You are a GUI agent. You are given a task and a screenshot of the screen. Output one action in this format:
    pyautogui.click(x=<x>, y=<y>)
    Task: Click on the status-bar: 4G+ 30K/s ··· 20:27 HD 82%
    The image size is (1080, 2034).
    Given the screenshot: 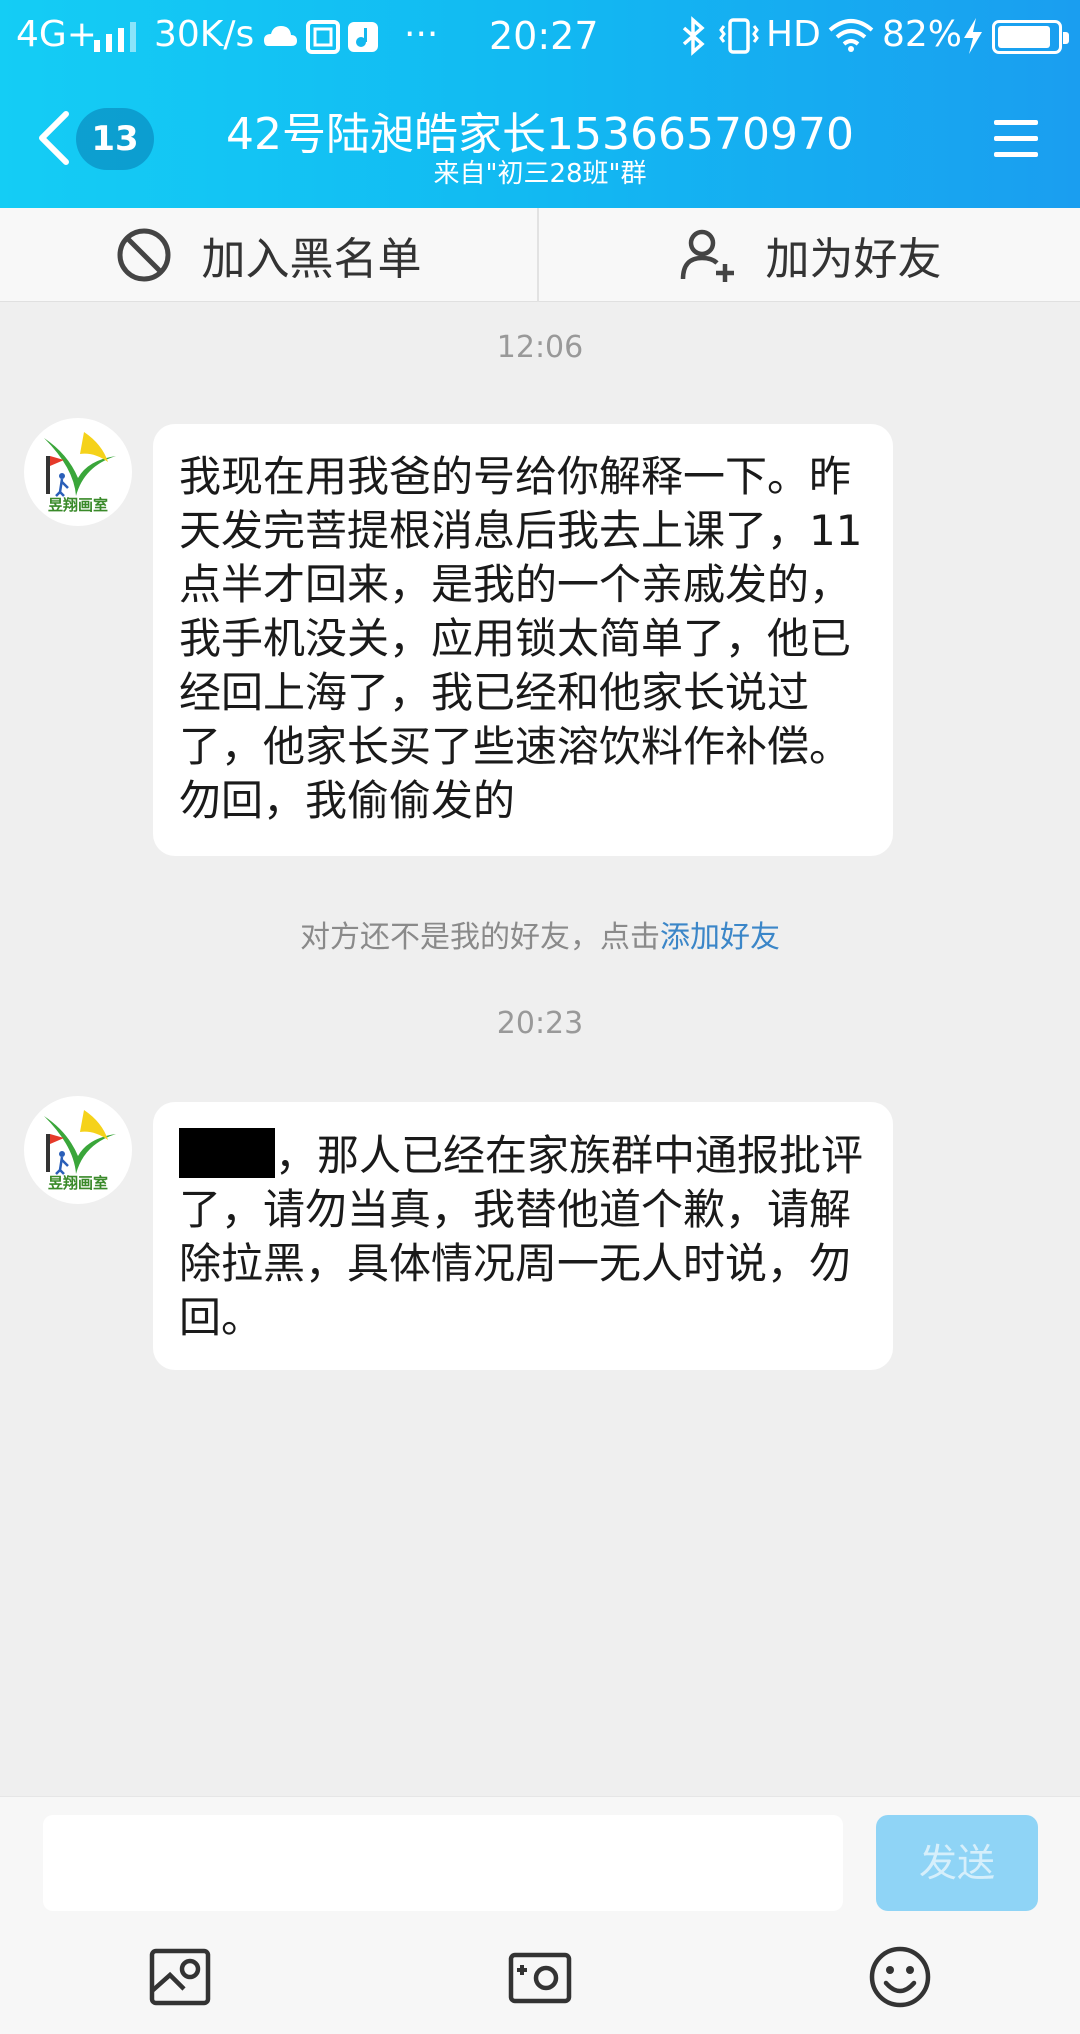 What is the action you would take?
    pyautogui.click(x=540, y=37)
    